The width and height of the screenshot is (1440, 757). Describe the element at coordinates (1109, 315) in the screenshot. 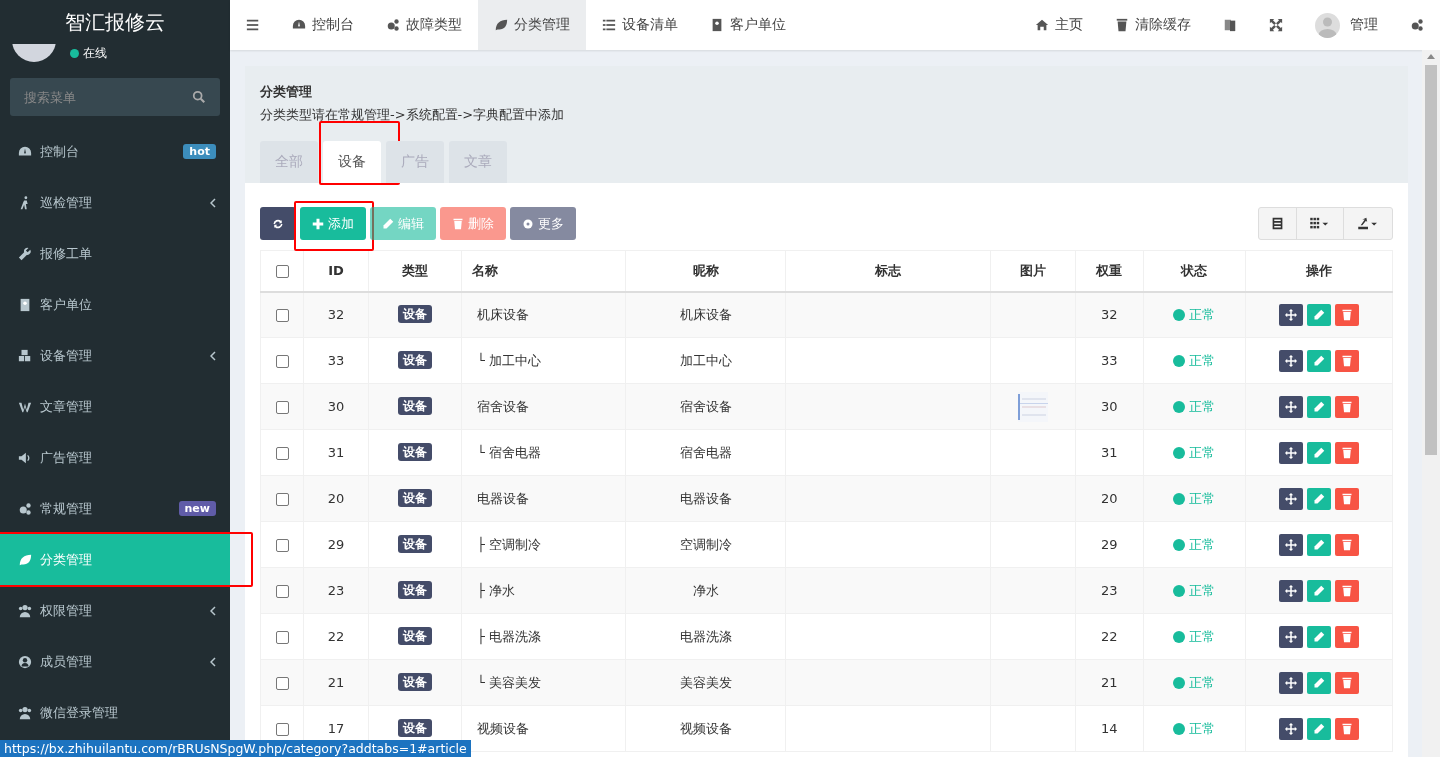

I see `table-cell: 32` at that location.